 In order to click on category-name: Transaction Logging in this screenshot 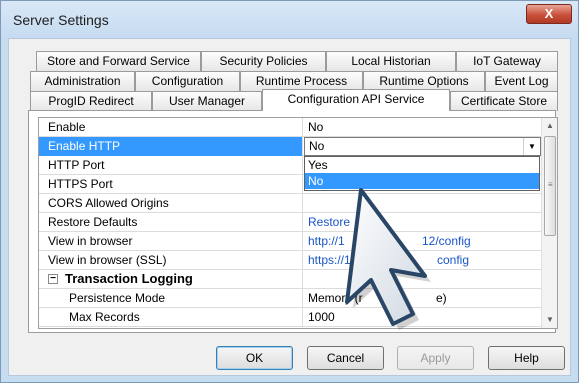, I will do `click(171, 279)`.